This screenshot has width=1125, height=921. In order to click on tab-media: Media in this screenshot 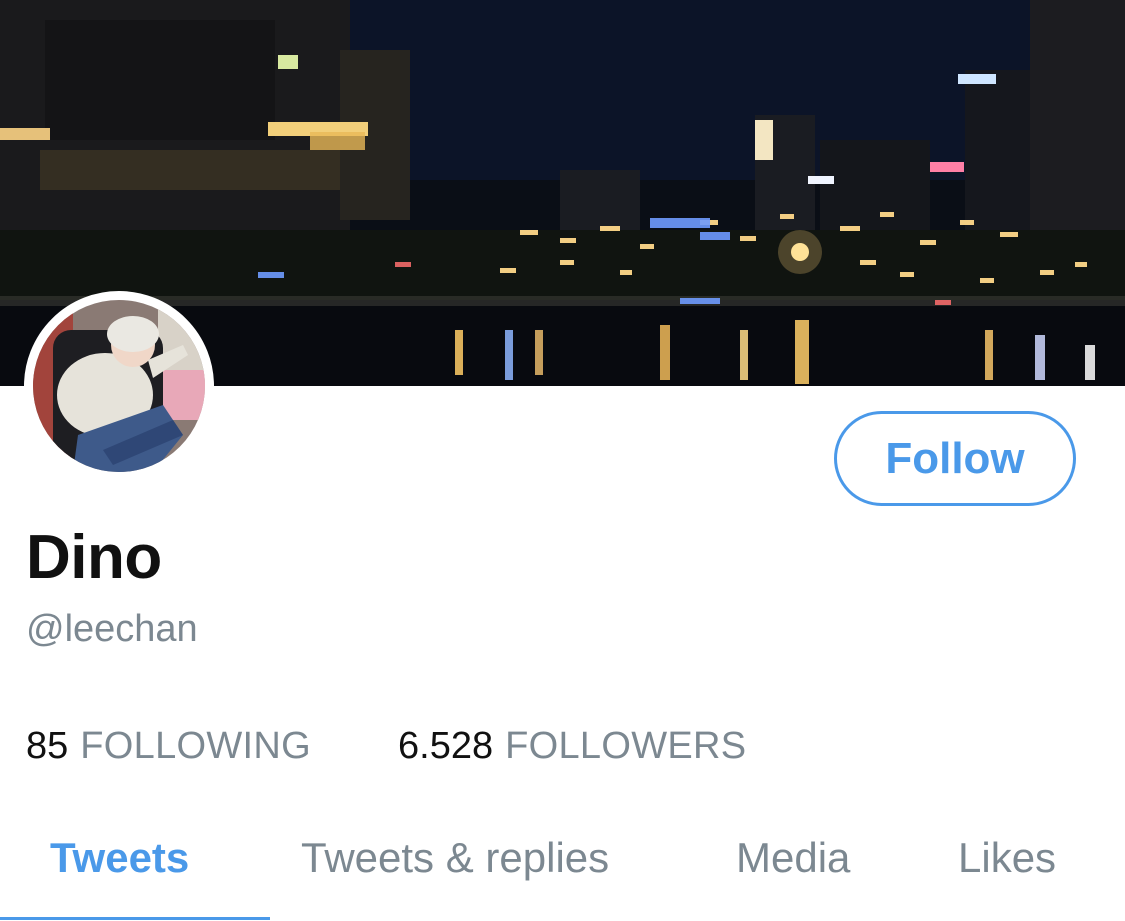, I will do `click(793, 858)`.